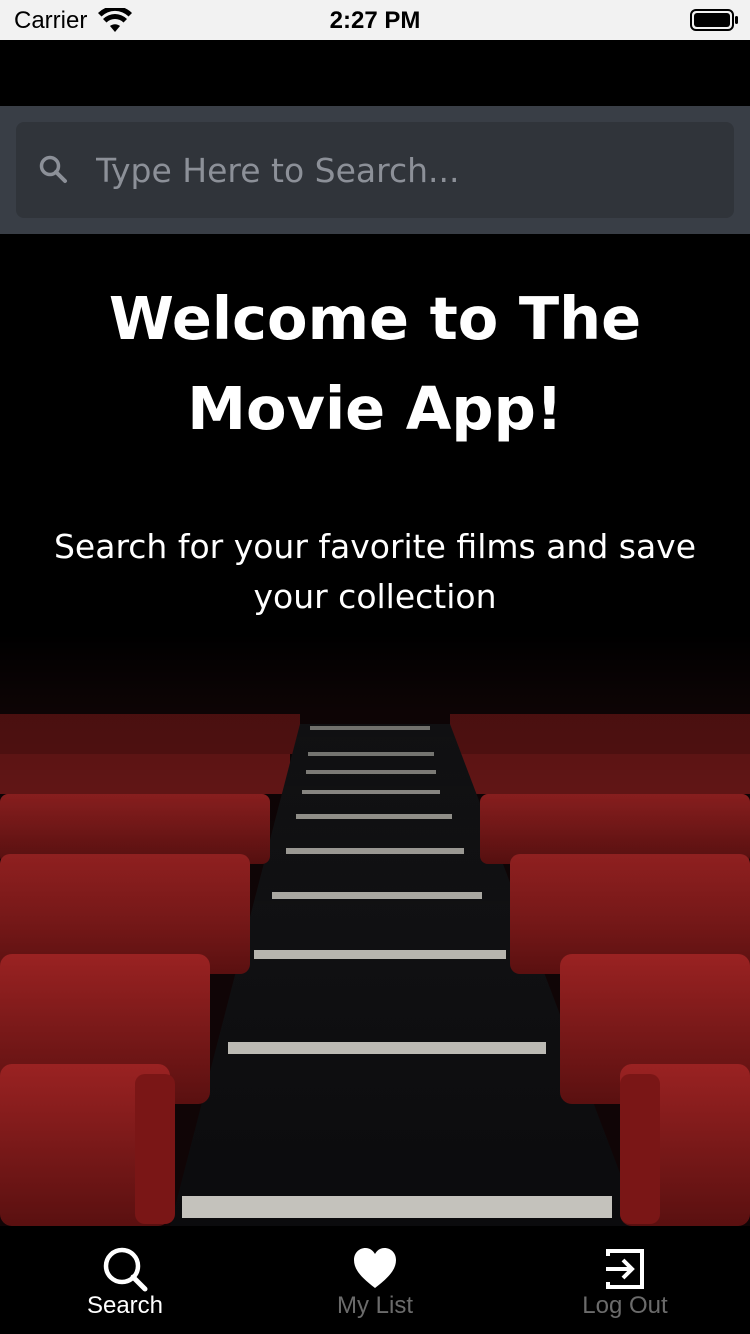  I want to click on tab-my-list: My List, so click(375, 1280).